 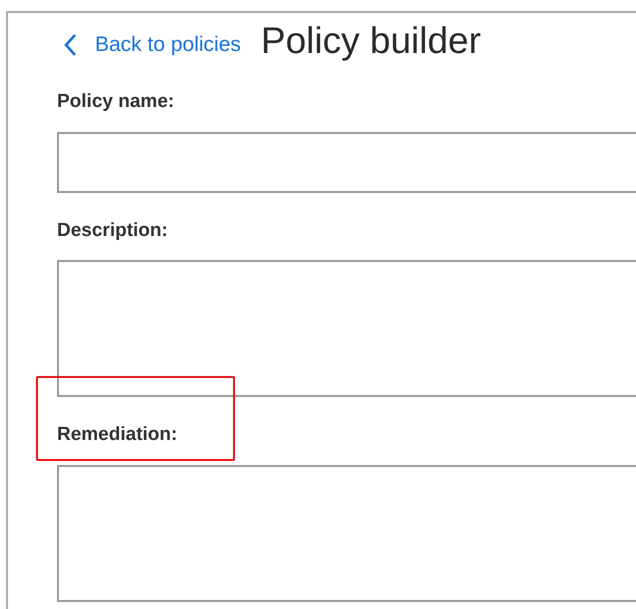 What do you see at coordinates (149, 44) in the screenshot?
I see `back-link: Back to policies` at bounding box center [149, 44].